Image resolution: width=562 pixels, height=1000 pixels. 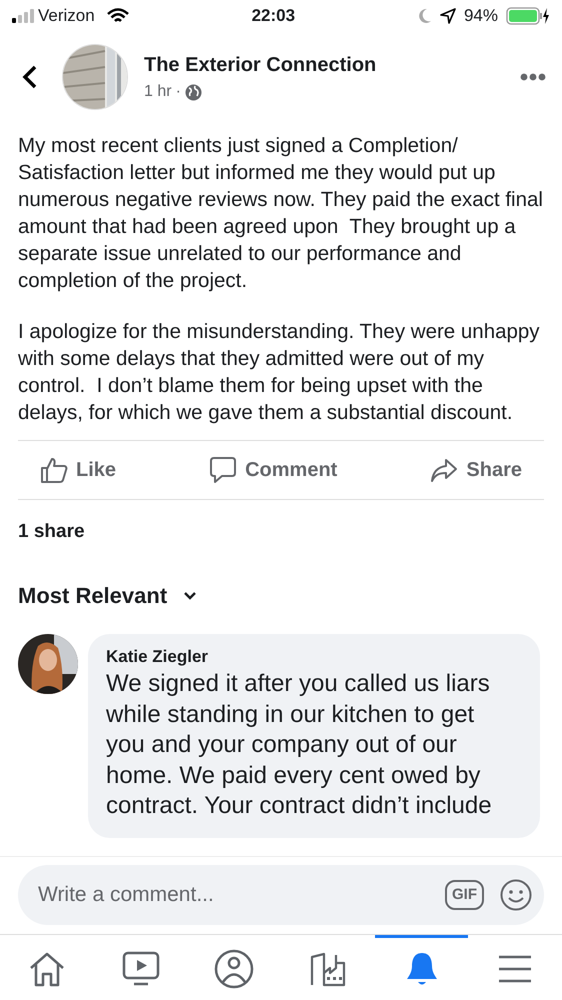 What do you see at coordinates (528, 16) in the screenshot?
I see `battery-charging-icon` at bounding box center [528, 16].